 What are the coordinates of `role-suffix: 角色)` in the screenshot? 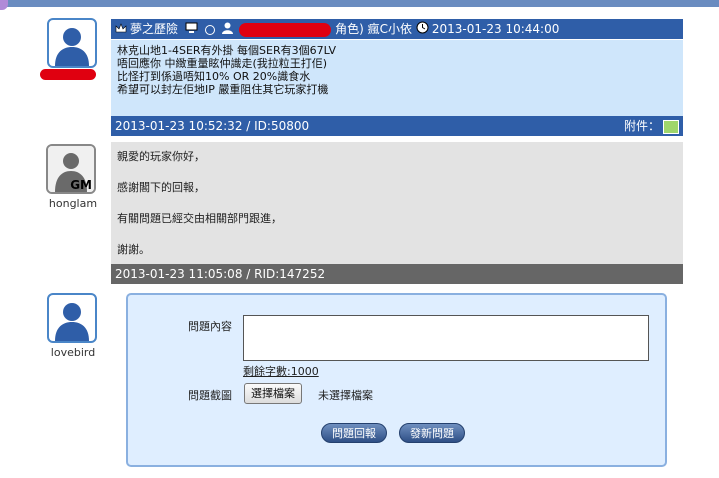 It's located at (349, 29).